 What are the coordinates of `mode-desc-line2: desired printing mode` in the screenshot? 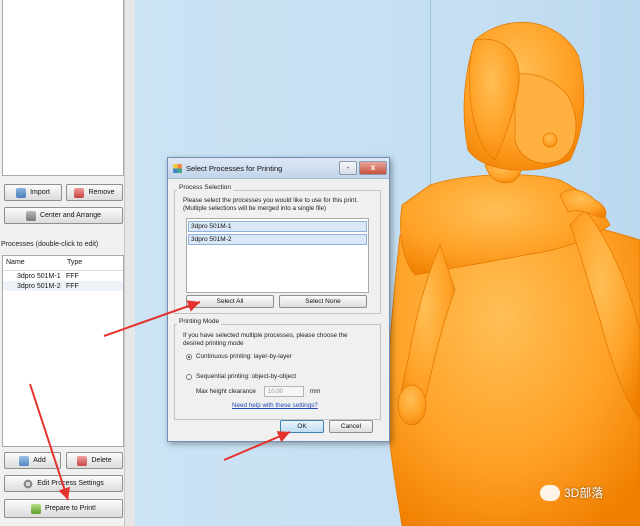 It's located at (213, 343).